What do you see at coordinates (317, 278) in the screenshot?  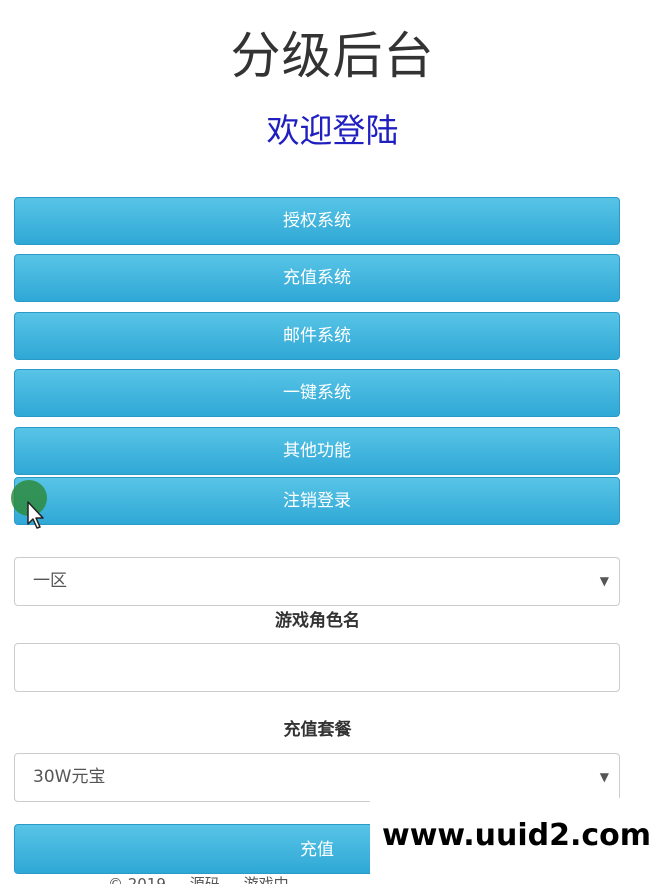 I see `menu-button-recharge: 充值系统` at bounding box center [317, 278].